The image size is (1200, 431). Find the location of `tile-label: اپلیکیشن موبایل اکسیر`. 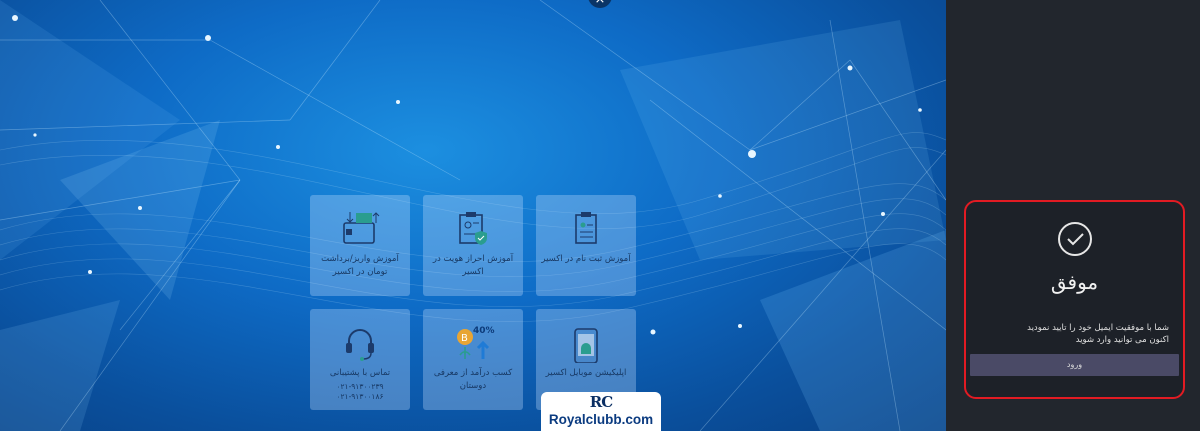

tile-label: اپلیکیشن موبایل اکسیر is located at coordinates (586, 373).